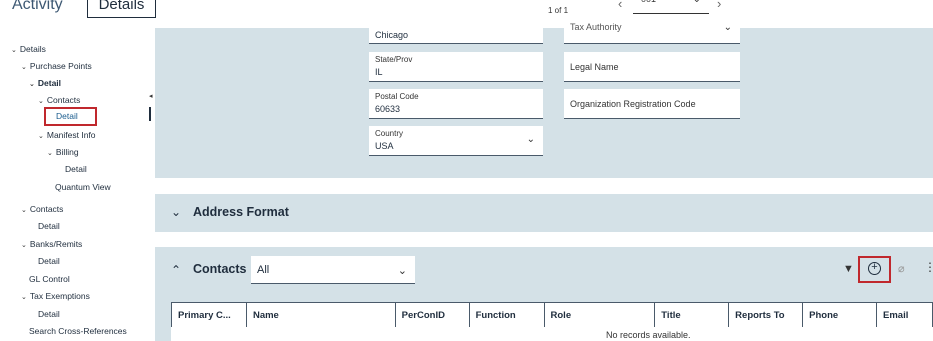 Image resolution: width=933 pixels, height=341 pixels. Describe the element at coordinates (671, 7) in the screenshot. I see `record-select: 001 ⌄` at that location.